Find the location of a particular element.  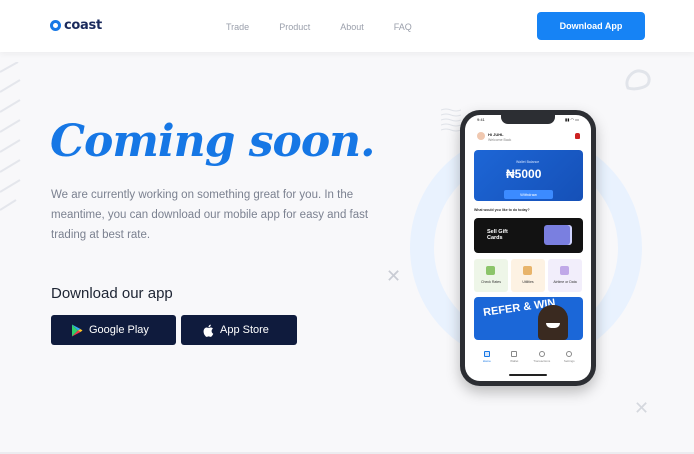

balance-value: ₦5000 is located at coordinates (524, 174).